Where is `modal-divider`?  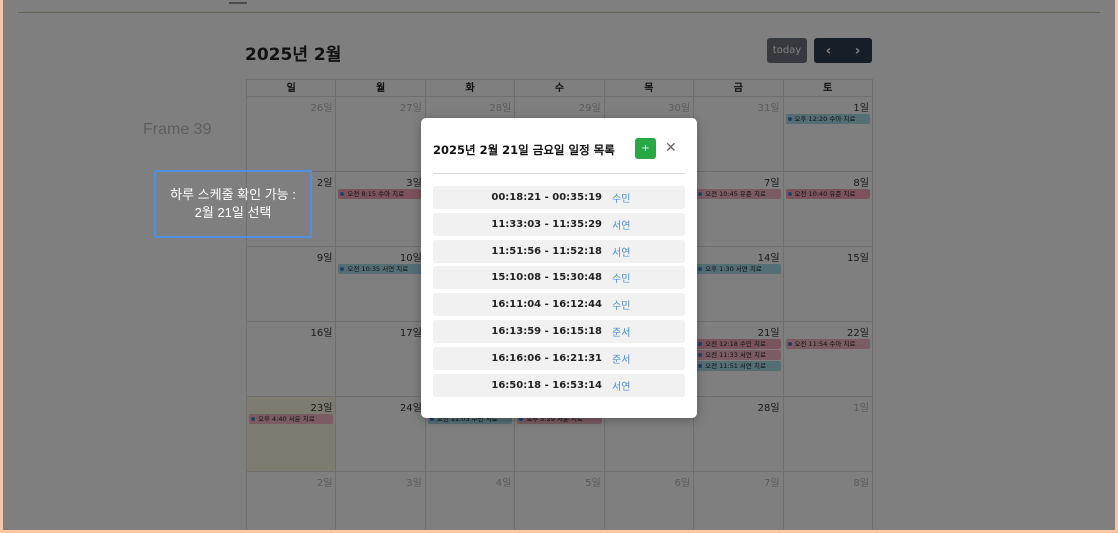
modal-divider is located at coordinates (559, 173).